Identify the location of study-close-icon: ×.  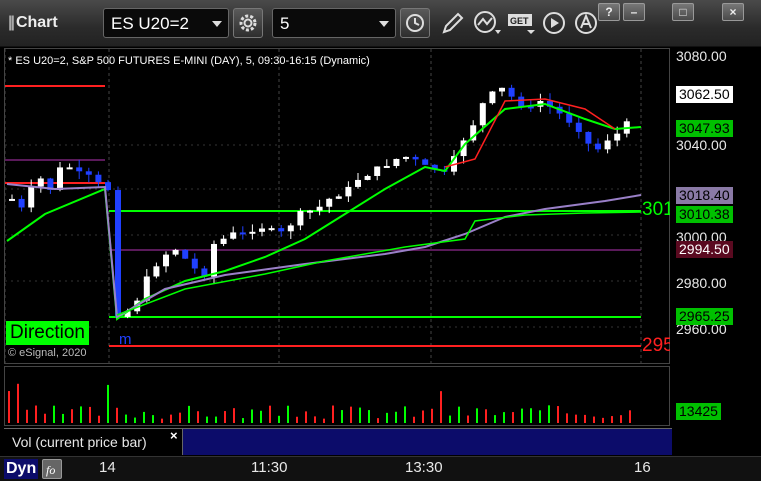
(174, 435).